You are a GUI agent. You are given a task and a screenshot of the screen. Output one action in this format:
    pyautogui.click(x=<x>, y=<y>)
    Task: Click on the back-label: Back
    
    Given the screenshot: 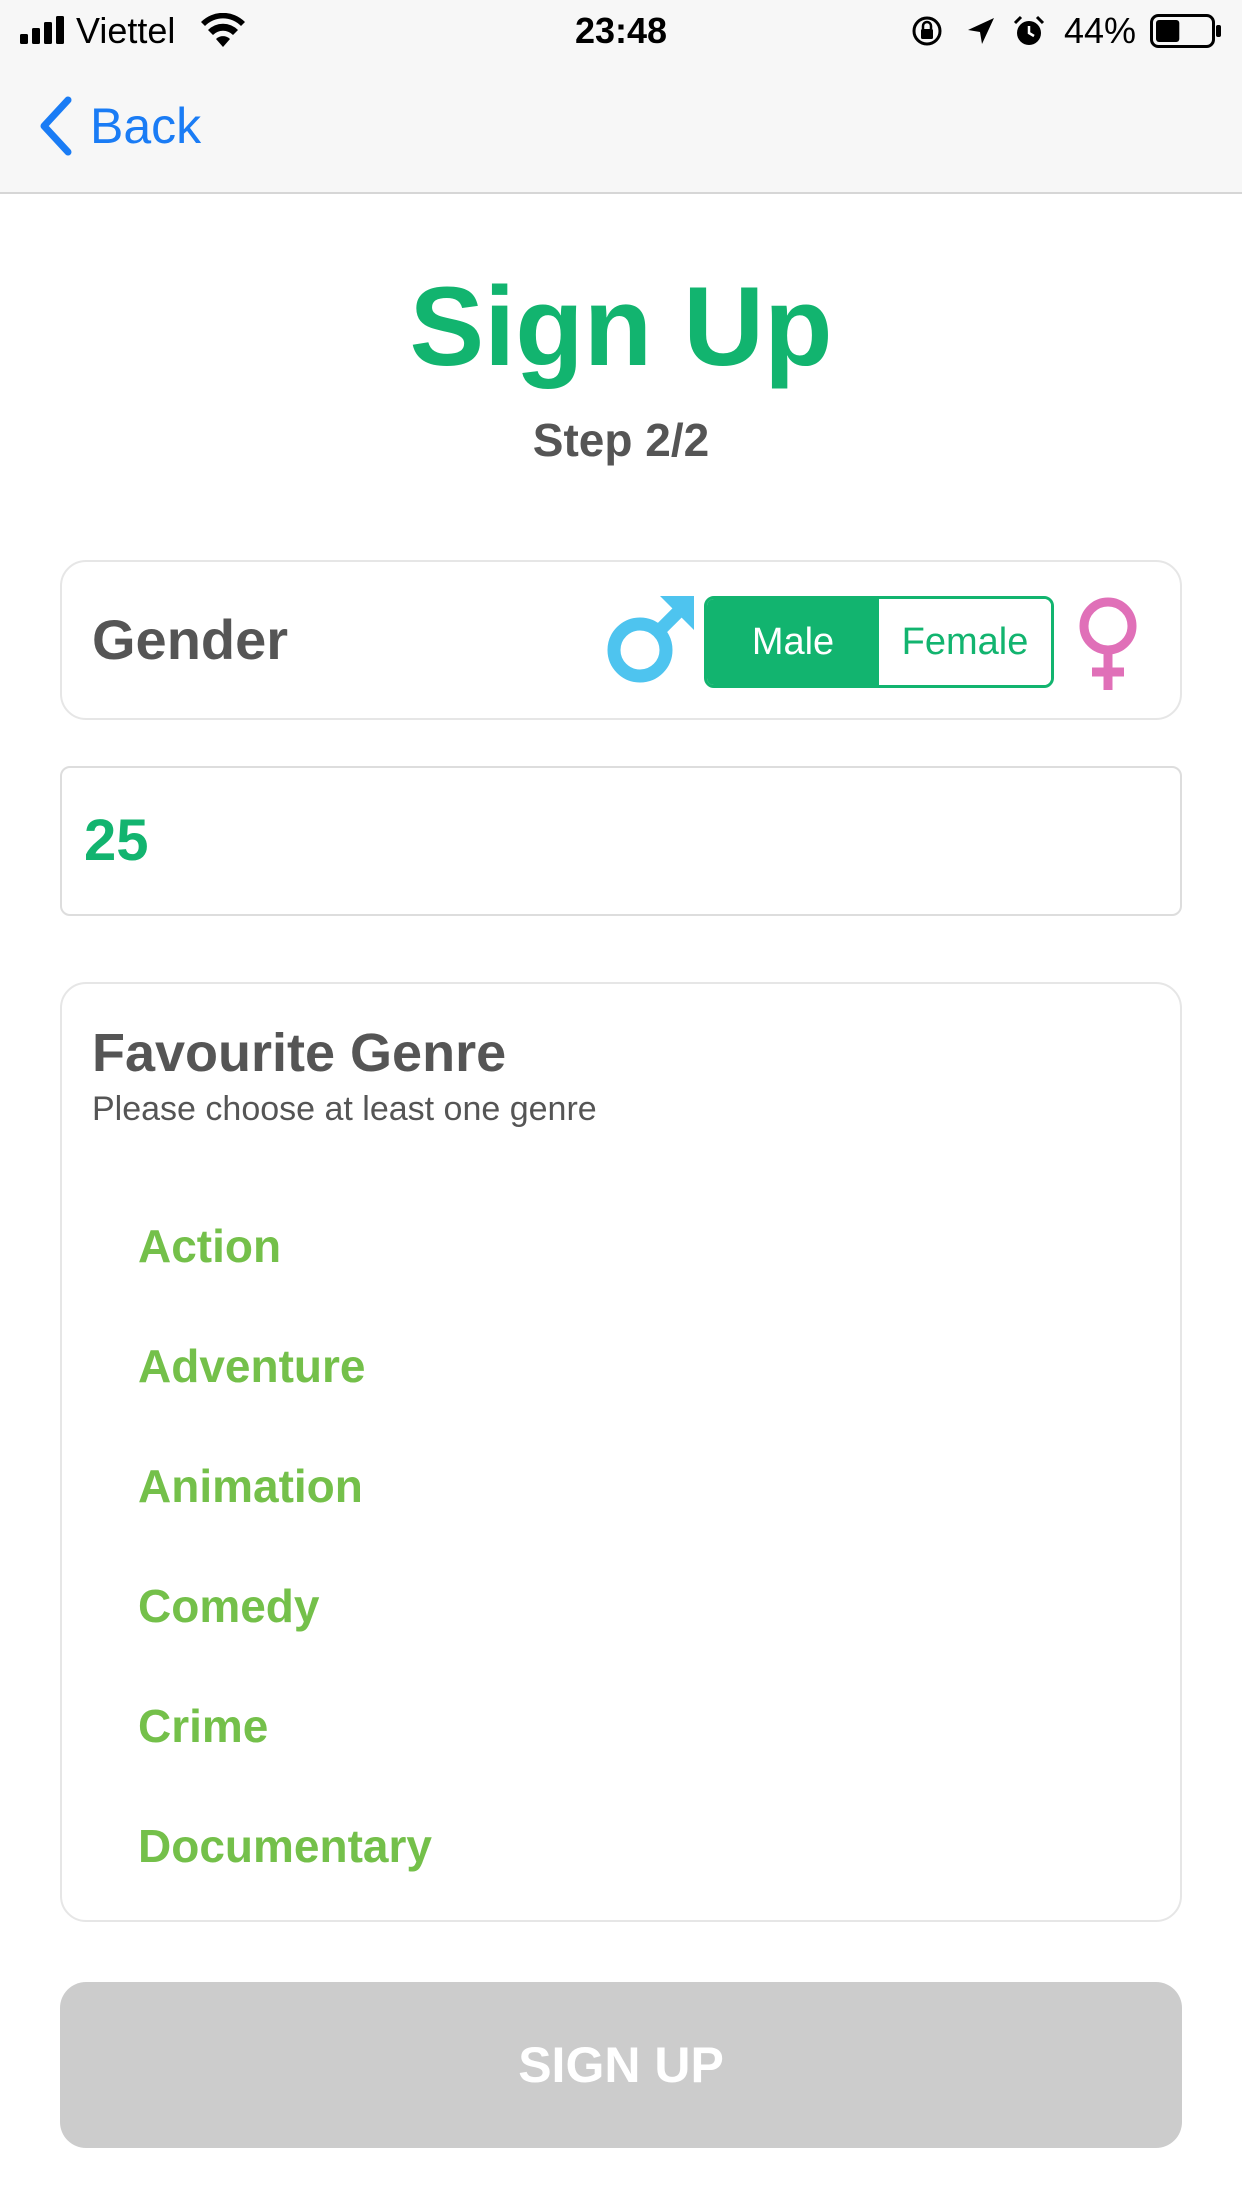 What is the action you would take?
    pyautogui.click(x=146, y=126)
    